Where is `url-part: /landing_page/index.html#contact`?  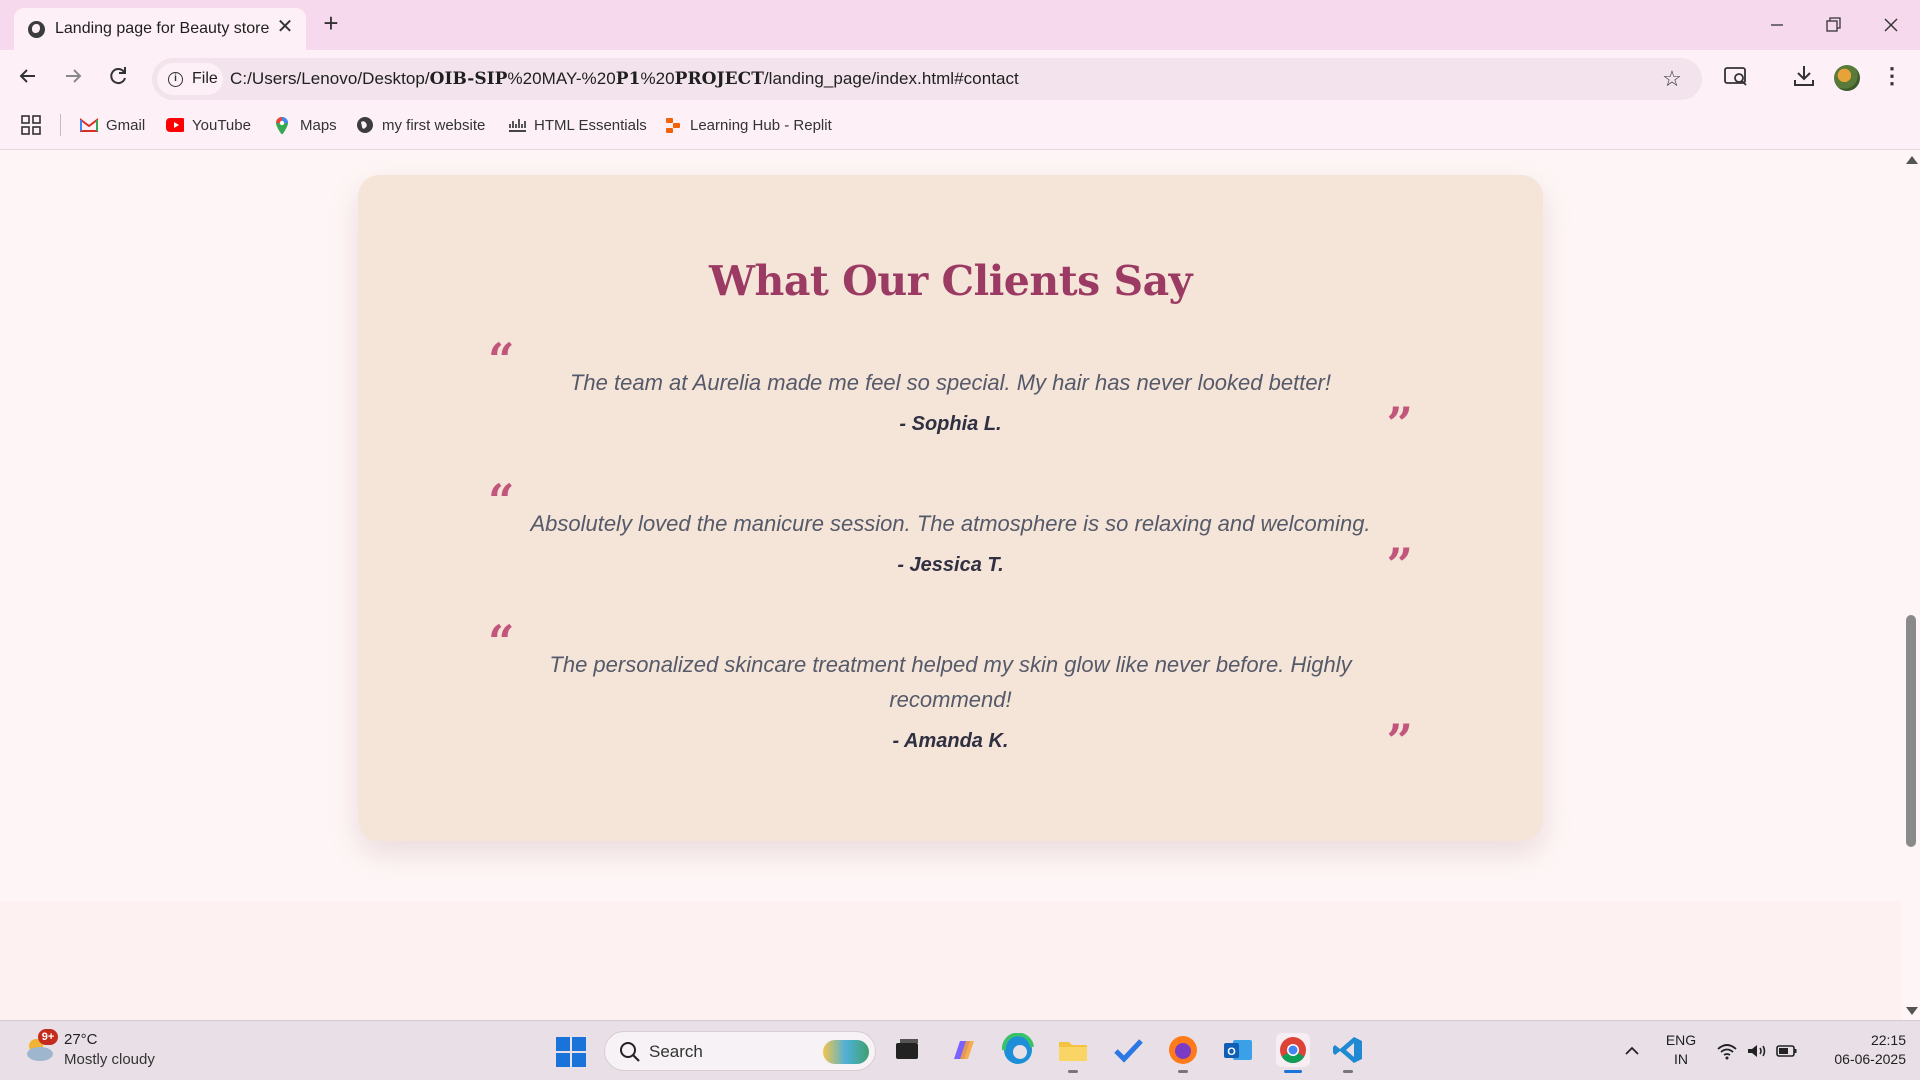
url-part: /landing_page/index.html#contact is located at coordinates (891, 78).